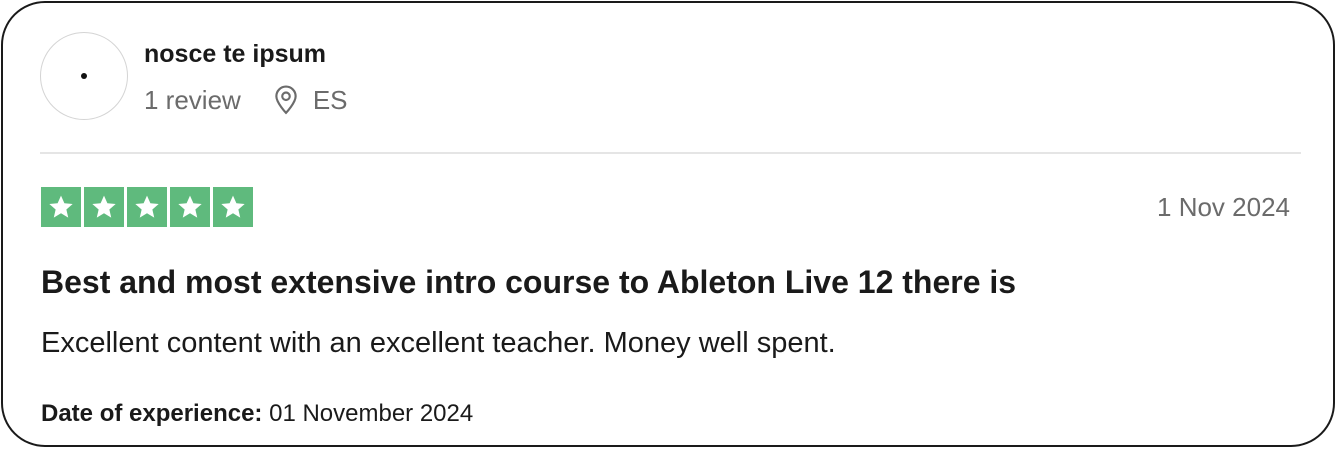  I want to click on reviewer-avatar, so click(84, 76).